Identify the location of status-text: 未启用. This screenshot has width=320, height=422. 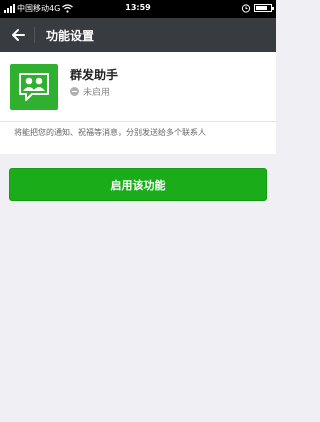
(97, 93).